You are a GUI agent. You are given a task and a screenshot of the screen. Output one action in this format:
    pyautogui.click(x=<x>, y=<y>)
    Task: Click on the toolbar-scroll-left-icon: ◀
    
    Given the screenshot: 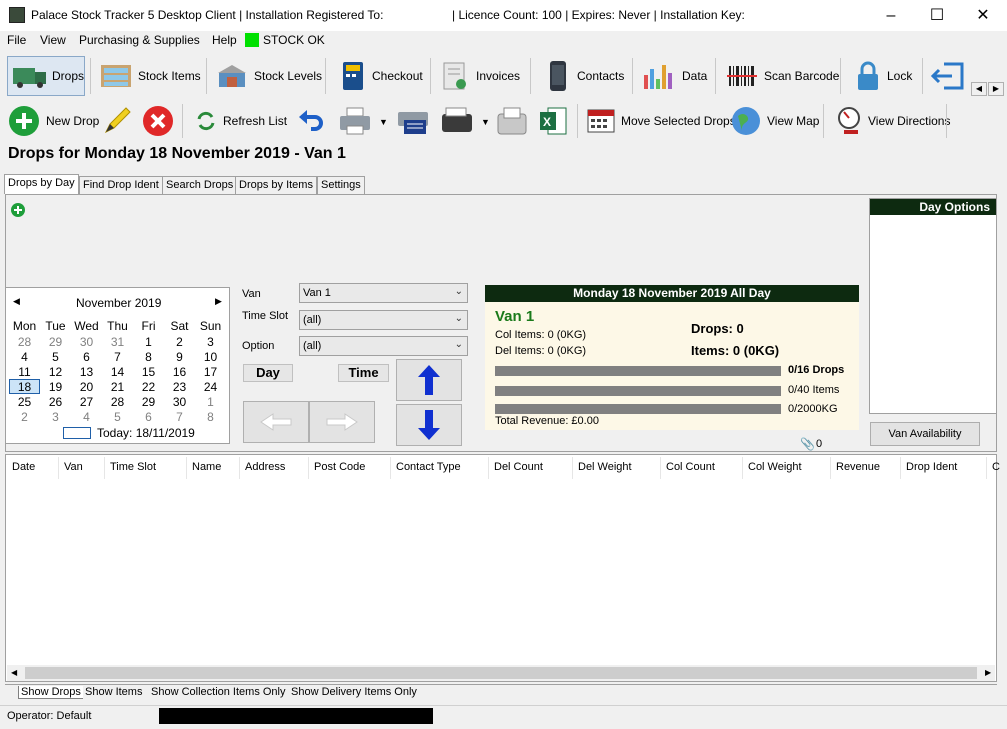 What is the action you would take?
    pyautogui.click(x=979, y=89)
    